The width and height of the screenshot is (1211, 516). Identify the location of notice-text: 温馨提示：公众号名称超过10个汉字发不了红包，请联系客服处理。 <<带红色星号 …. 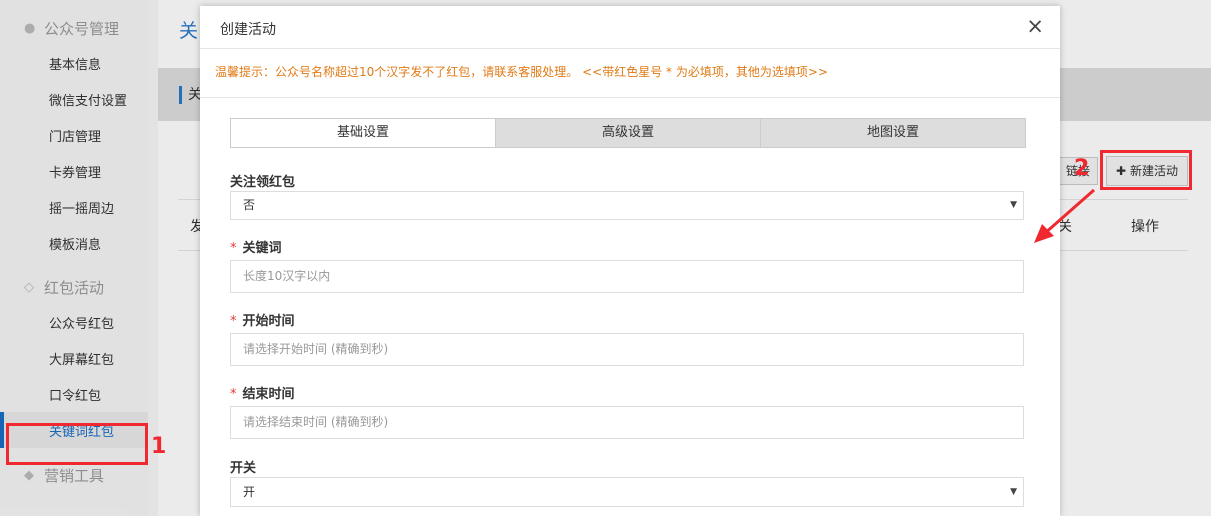
(630, 73).